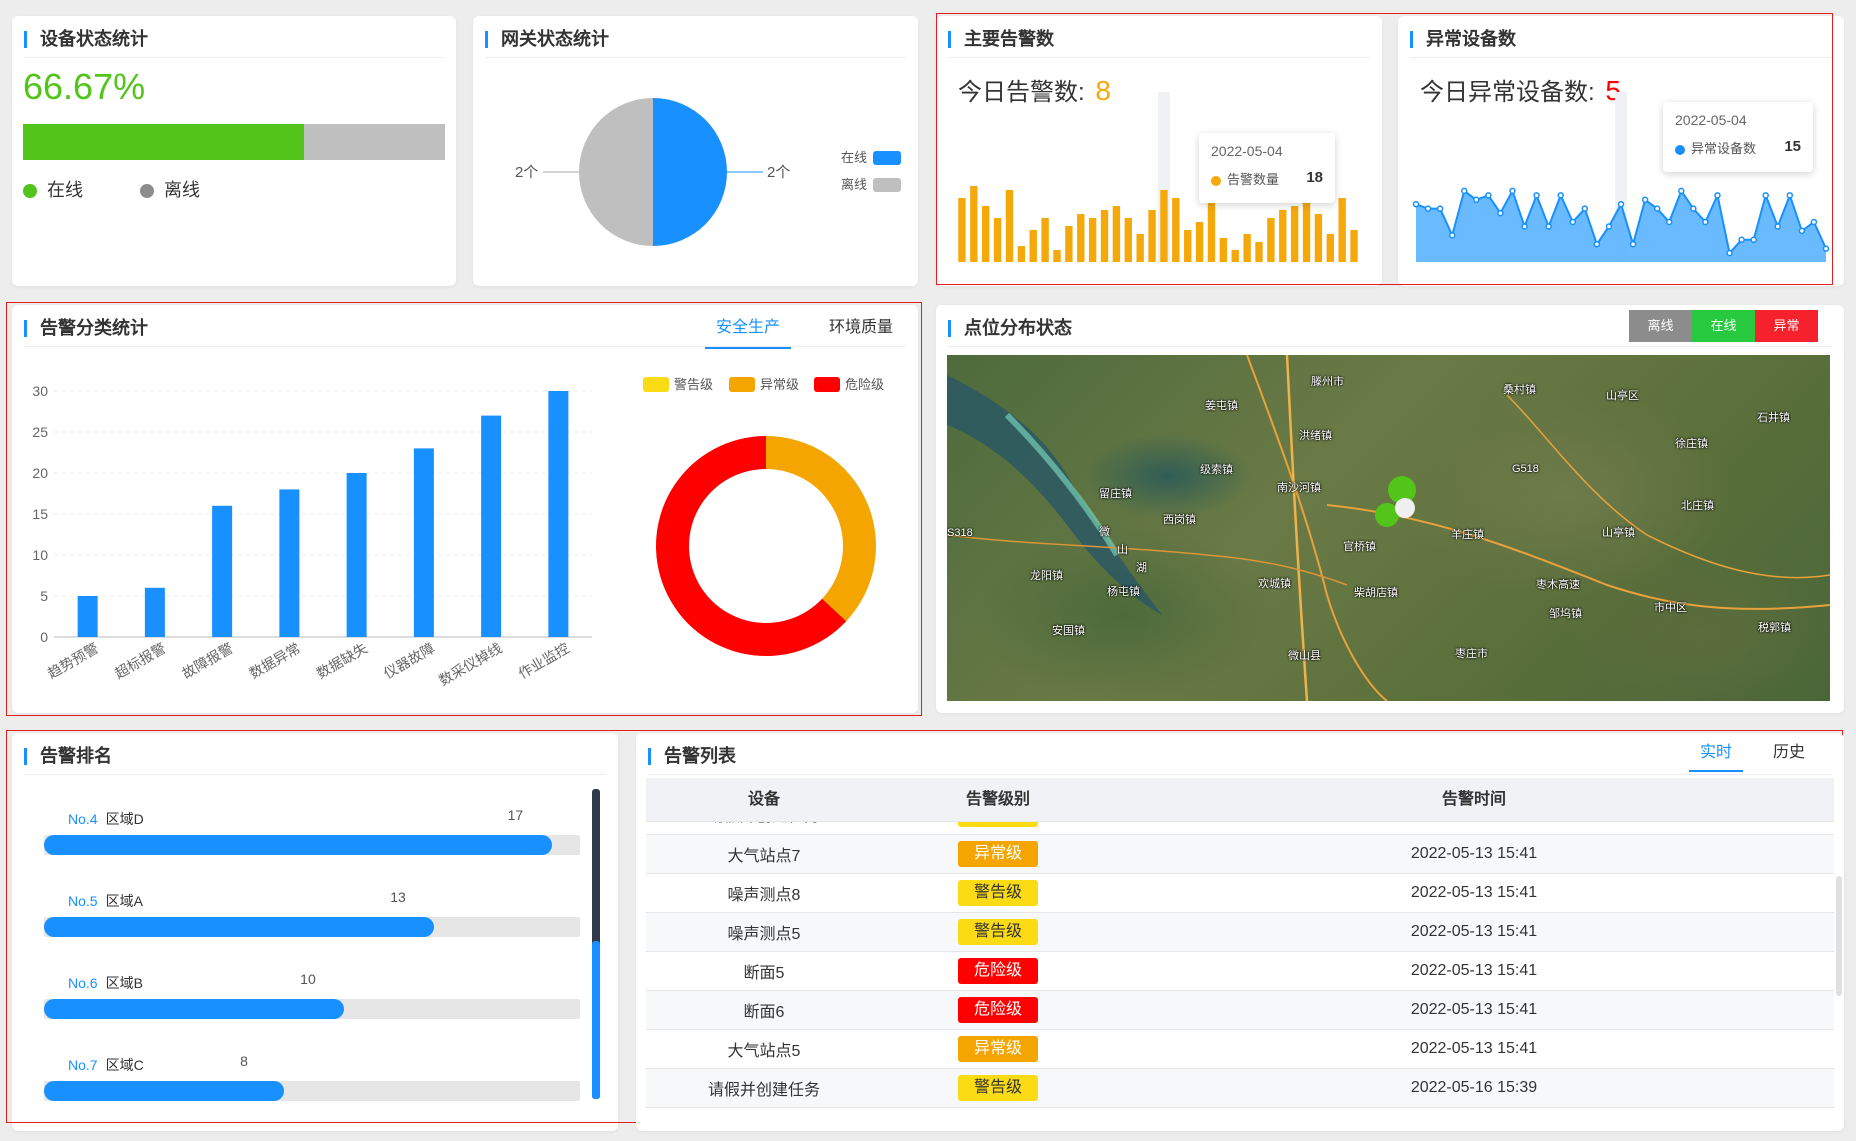 The width and height of the screenshot is (1856, 1141). I want to click on legend-offline-item: 离线, so click(170, 190).